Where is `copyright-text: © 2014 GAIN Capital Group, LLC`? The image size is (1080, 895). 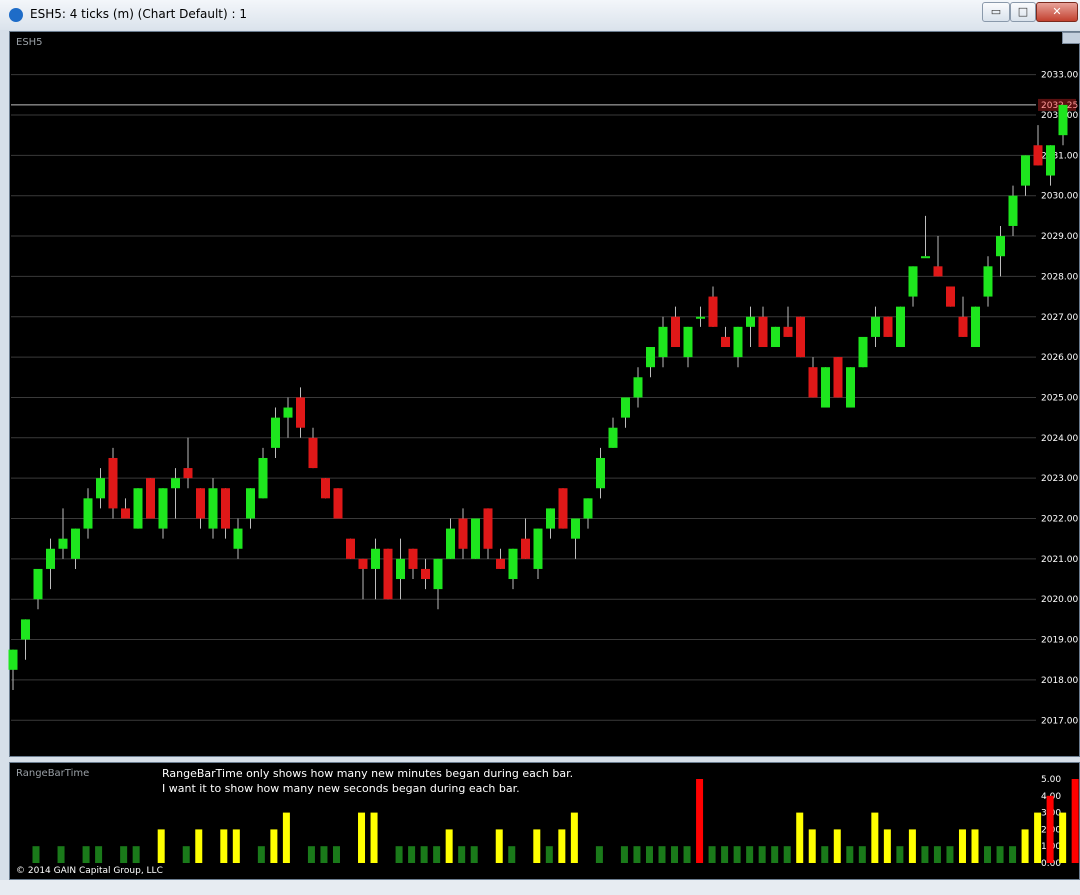
copyright-text: © 2014 GAIN Capital Group, LLC is located at coordinates (89, 871).